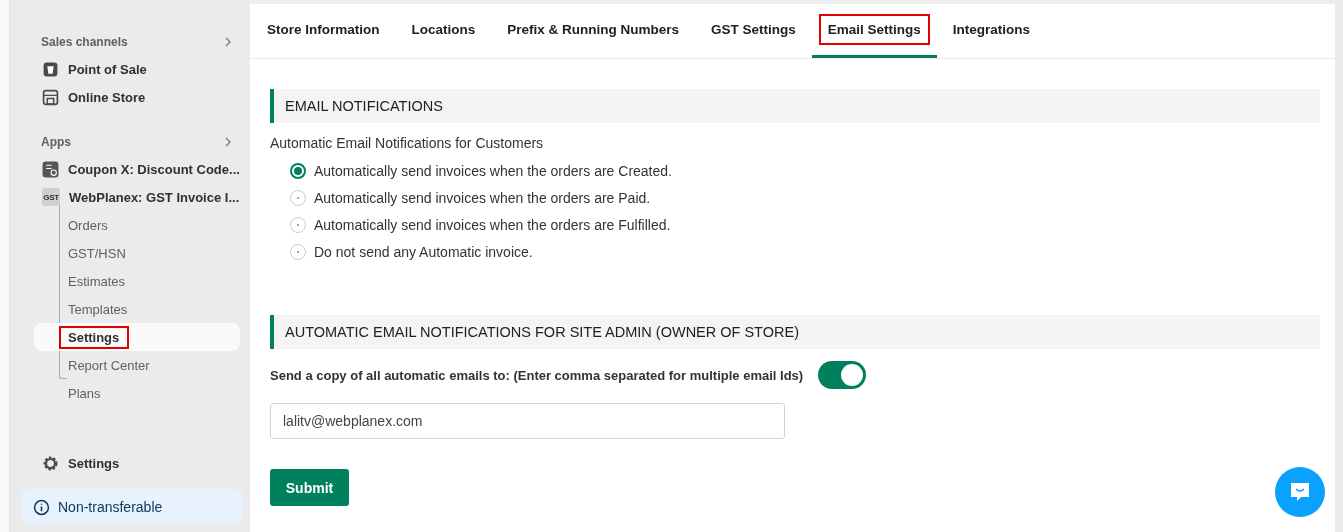 This screenshot has width=1343, height=532. What do you see at coordinates (423, 252) in the screenshot?
I see `radio-label: Do not send any Automatic invoice.` at bounding box center [423, 252].